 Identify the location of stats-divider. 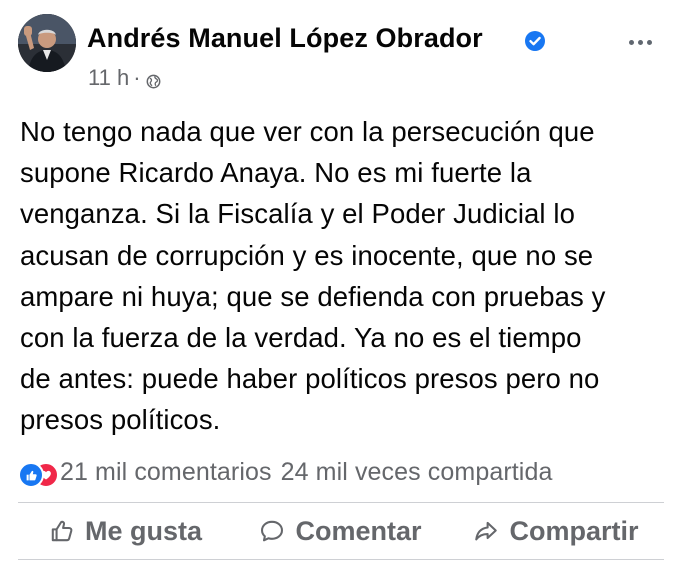
(341, 502).